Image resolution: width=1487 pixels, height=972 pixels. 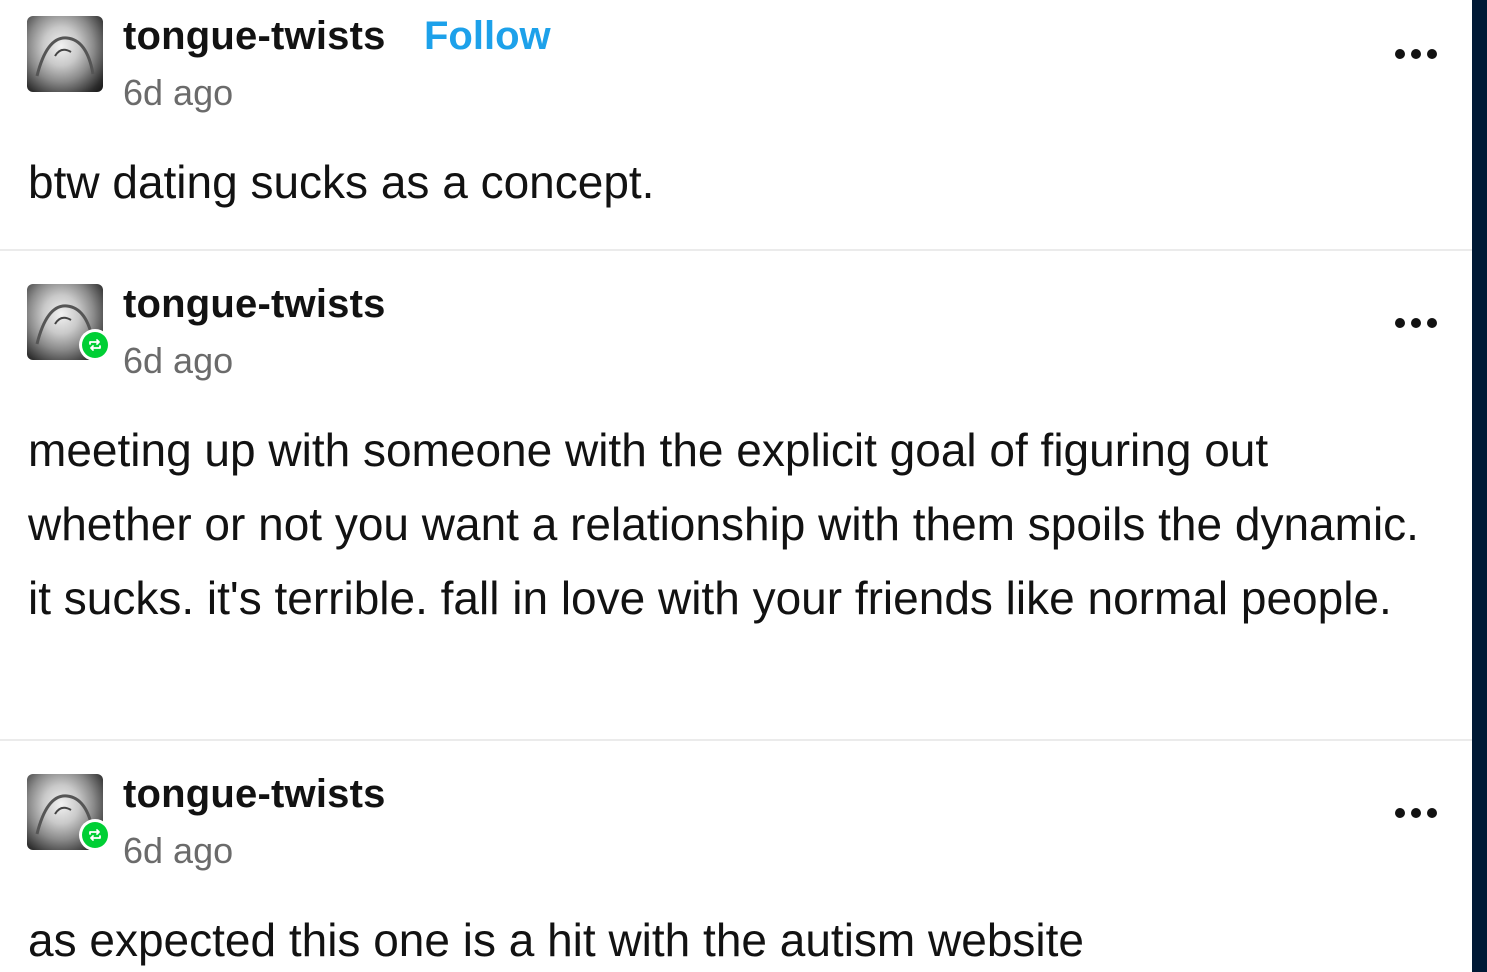 I want to click on post-body: btw dating sucks as a concept., so click(x=341, y=182).